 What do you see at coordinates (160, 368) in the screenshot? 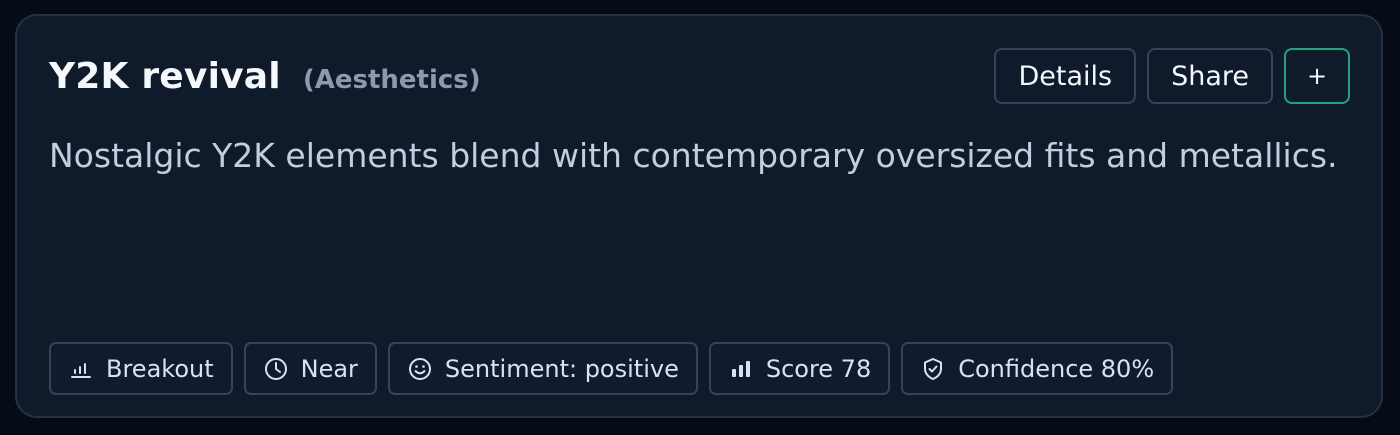
I see `chip-label: Breakout` at bounding box center [160, 368].